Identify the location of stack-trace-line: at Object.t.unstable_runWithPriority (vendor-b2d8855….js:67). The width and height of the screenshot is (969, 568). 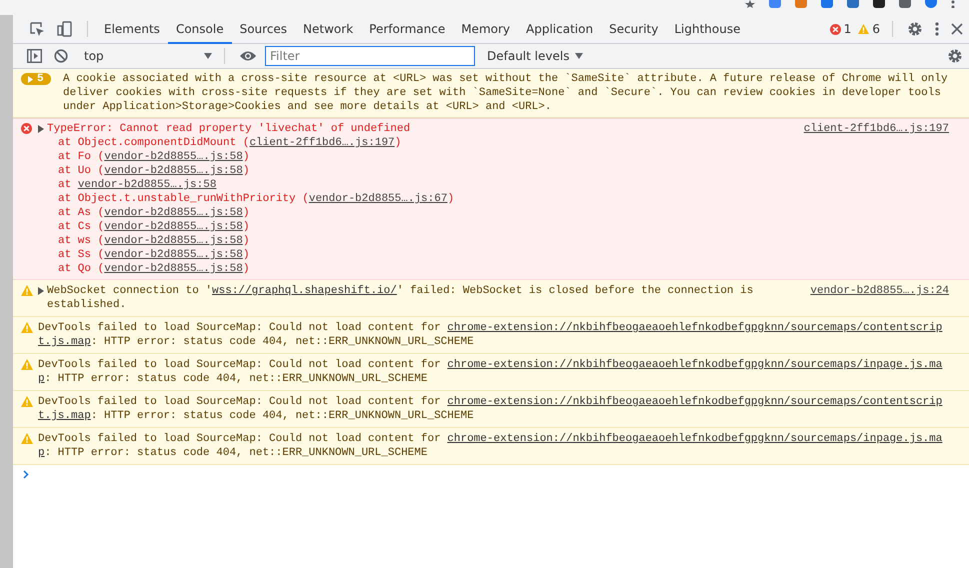
(256, 199).